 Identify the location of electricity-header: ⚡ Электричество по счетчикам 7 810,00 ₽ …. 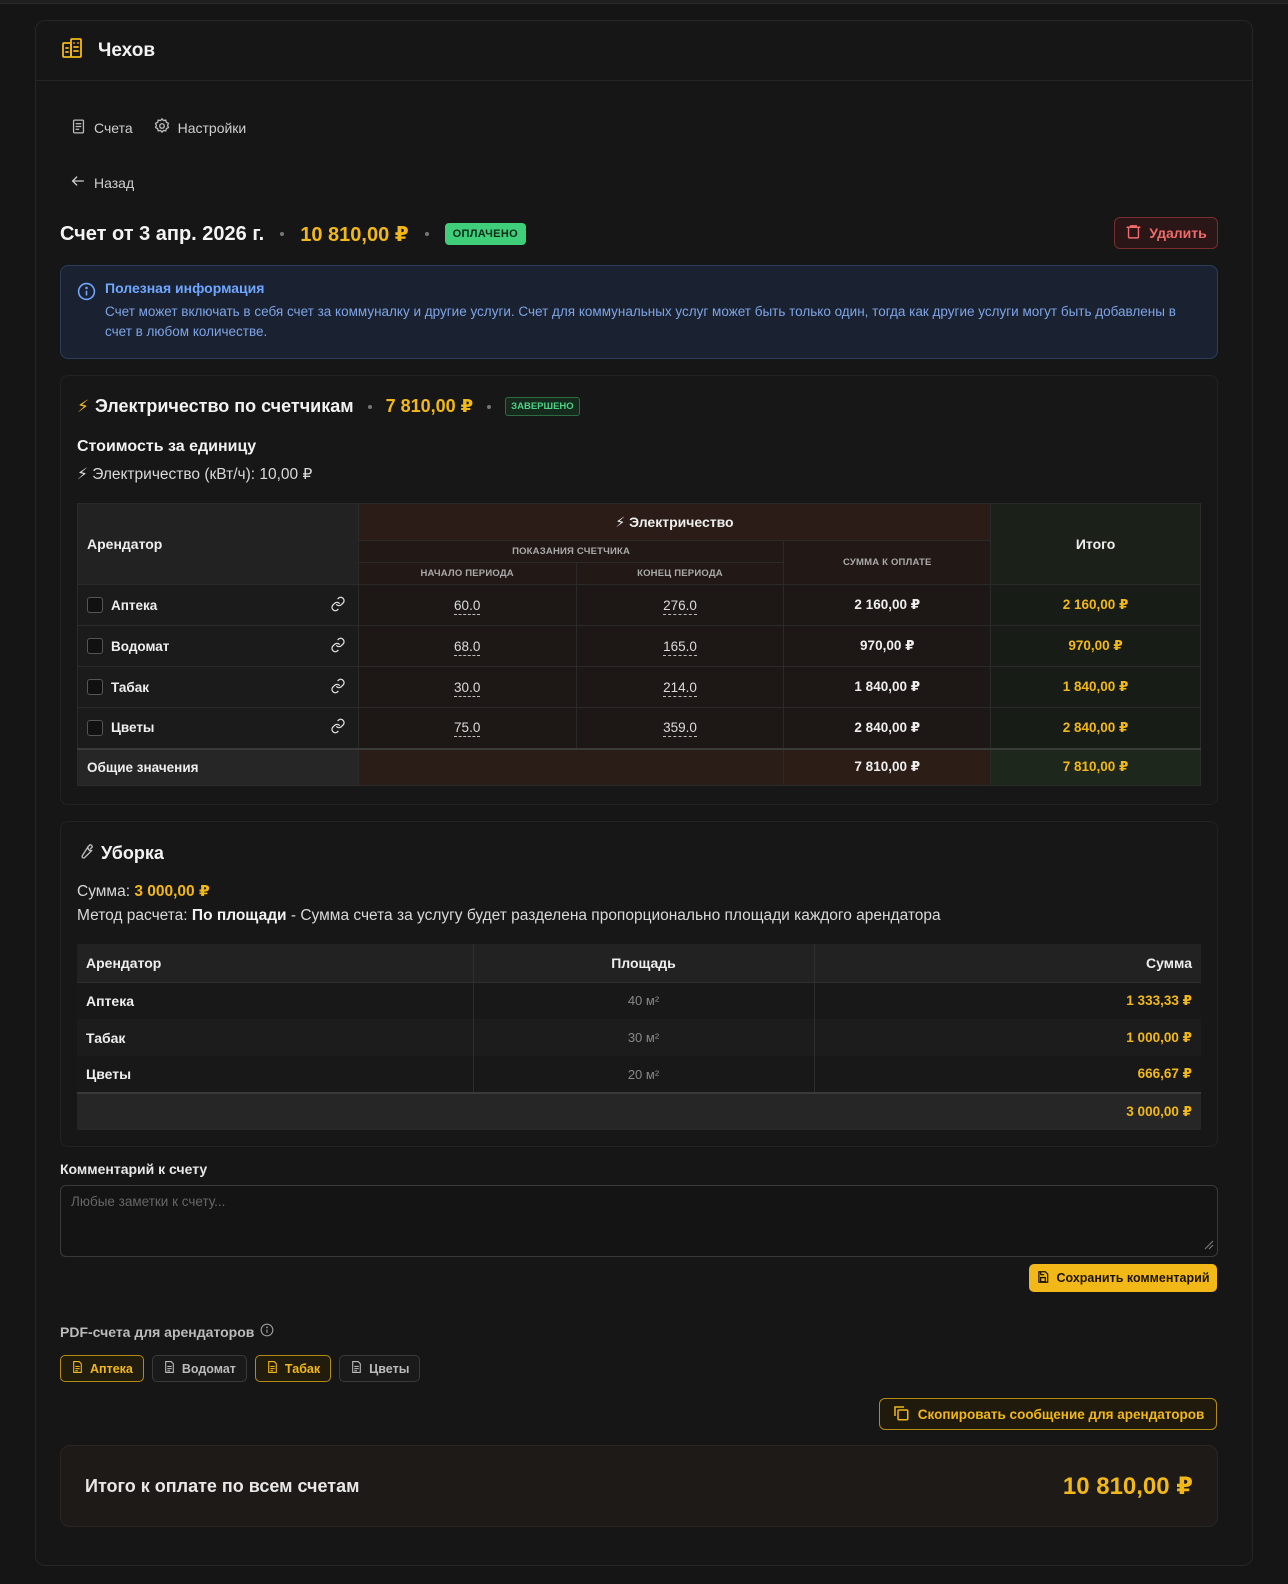
(328, 406).